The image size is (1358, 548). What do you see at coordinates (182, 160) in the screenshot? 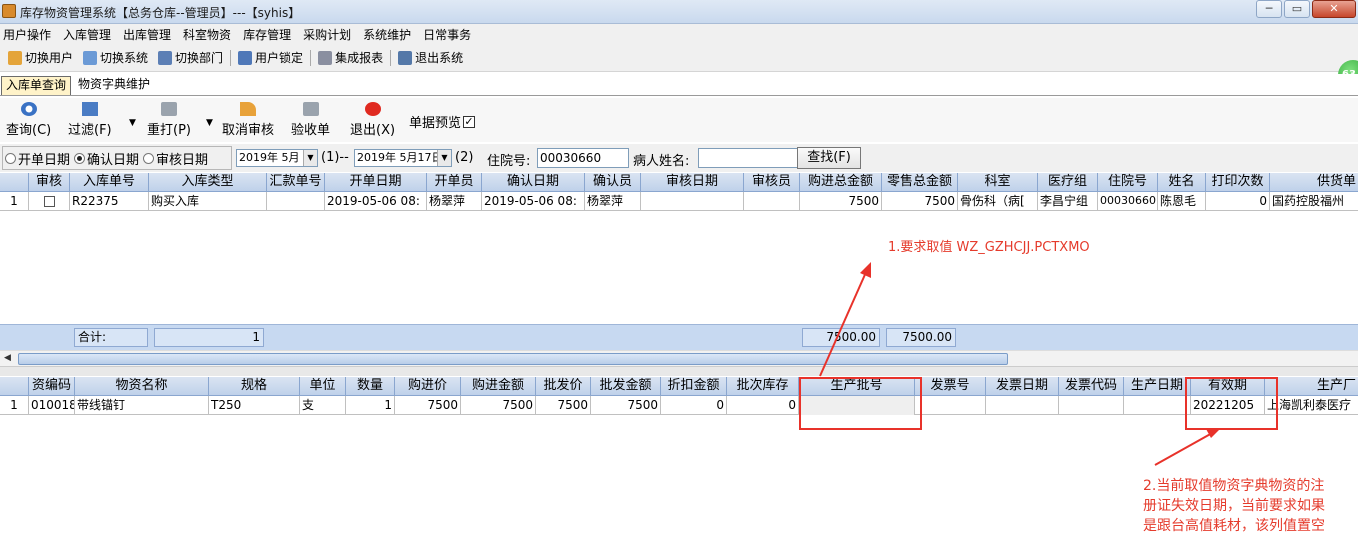
I see `radio-audit-date-label: 审核日期` at bounding box center [182, 160].